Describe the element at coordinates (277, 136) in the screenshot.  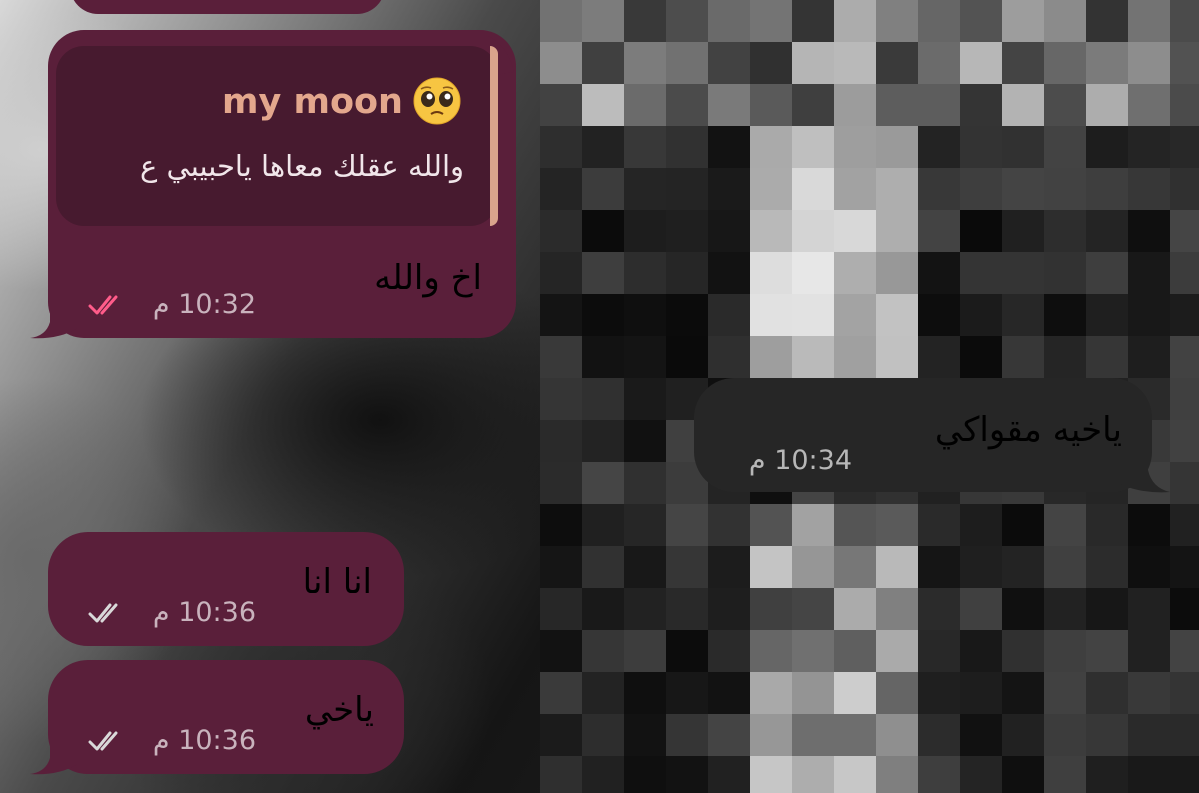
I see `quoted-reply-block` at that location.